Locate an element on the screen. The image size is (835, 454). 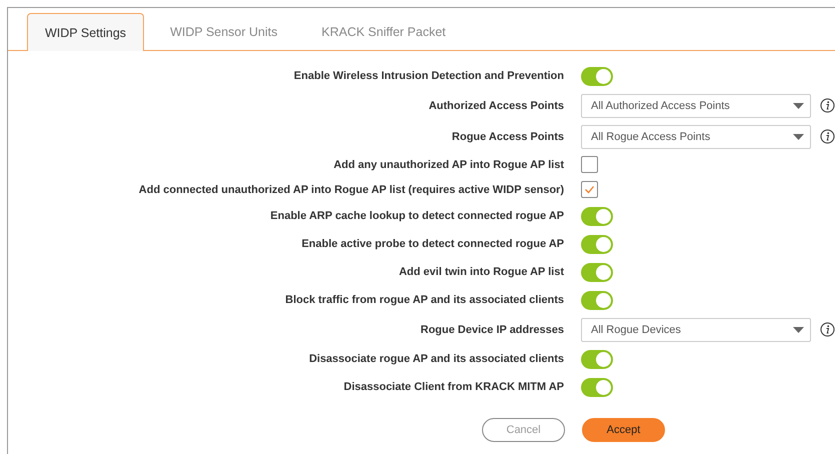
setting-label: Enable Wireless Intrusion Detection and Prevention is located at coordinates (429, 76).